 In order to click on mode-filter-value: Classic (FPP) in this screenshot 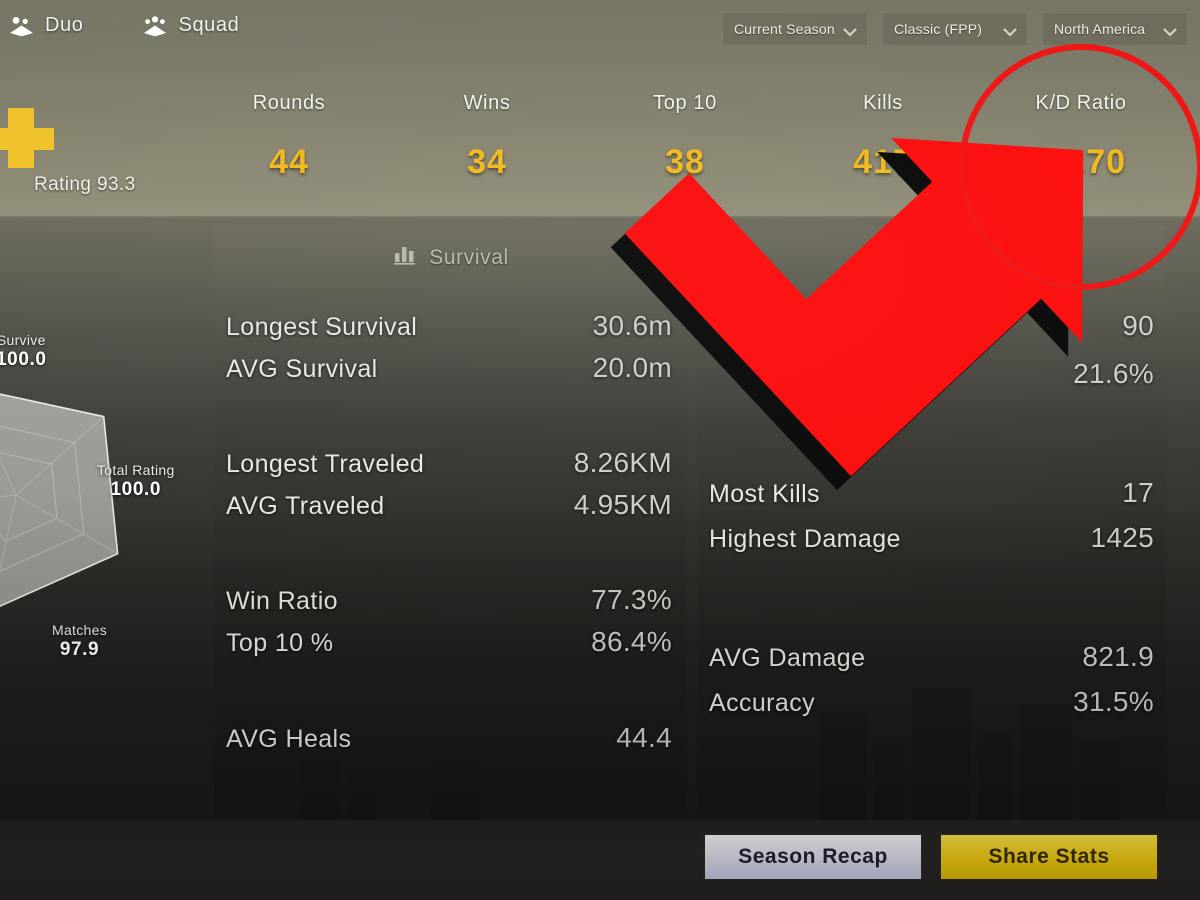, I will do `click(938, 29)`.